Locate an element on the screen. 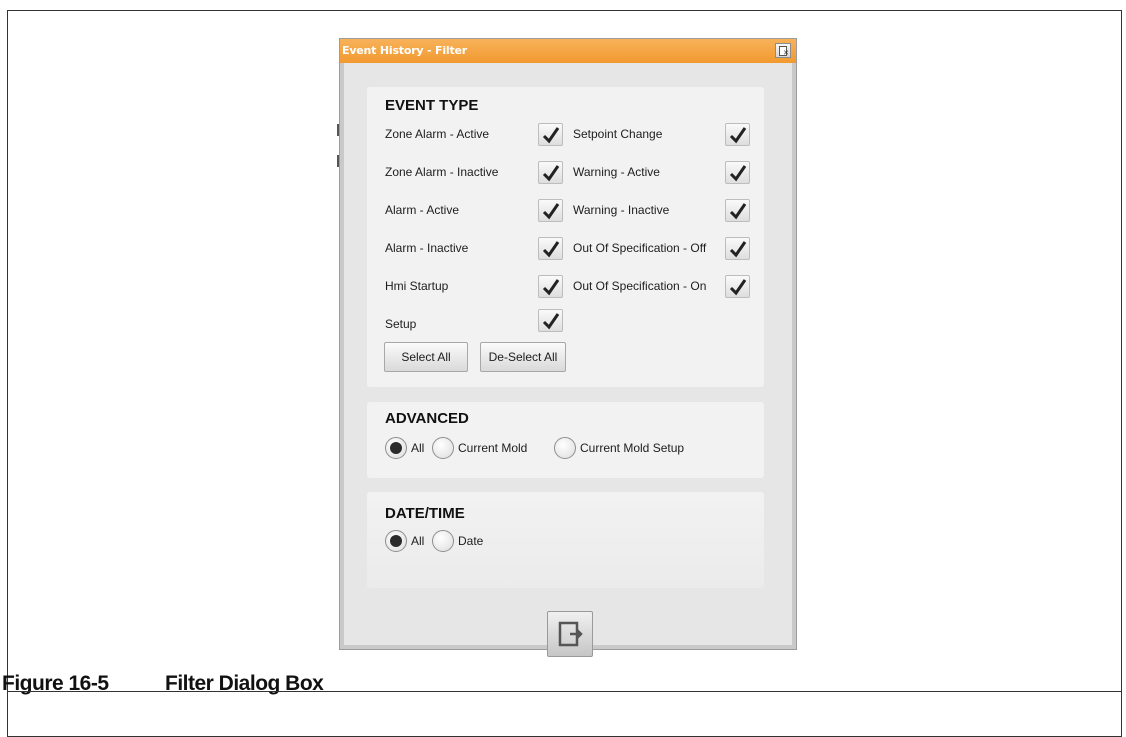  deselect-all-button: De-Select All is located at coordinates (523, 357).